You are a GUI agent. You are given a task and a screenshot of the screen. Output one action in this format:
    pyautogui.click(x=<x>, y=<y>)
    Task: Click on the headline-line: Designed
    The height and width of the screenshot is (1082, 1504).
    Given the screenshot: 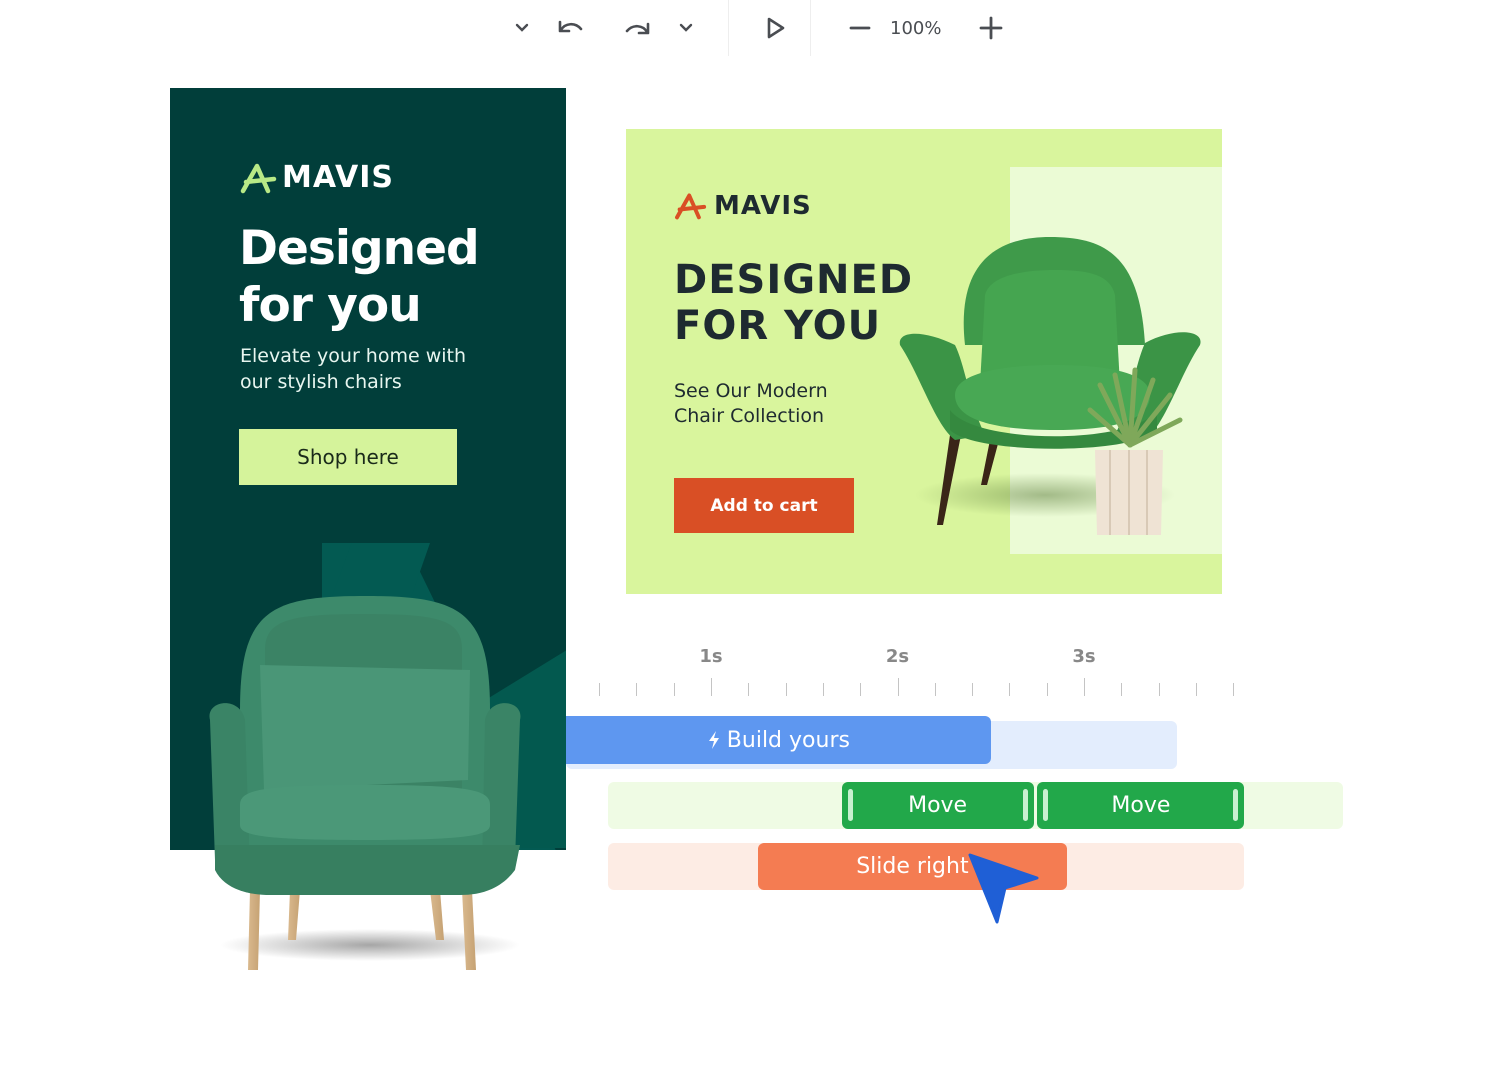 What is the action you would take?
    pyautogui.click(x=359, y=248)
    